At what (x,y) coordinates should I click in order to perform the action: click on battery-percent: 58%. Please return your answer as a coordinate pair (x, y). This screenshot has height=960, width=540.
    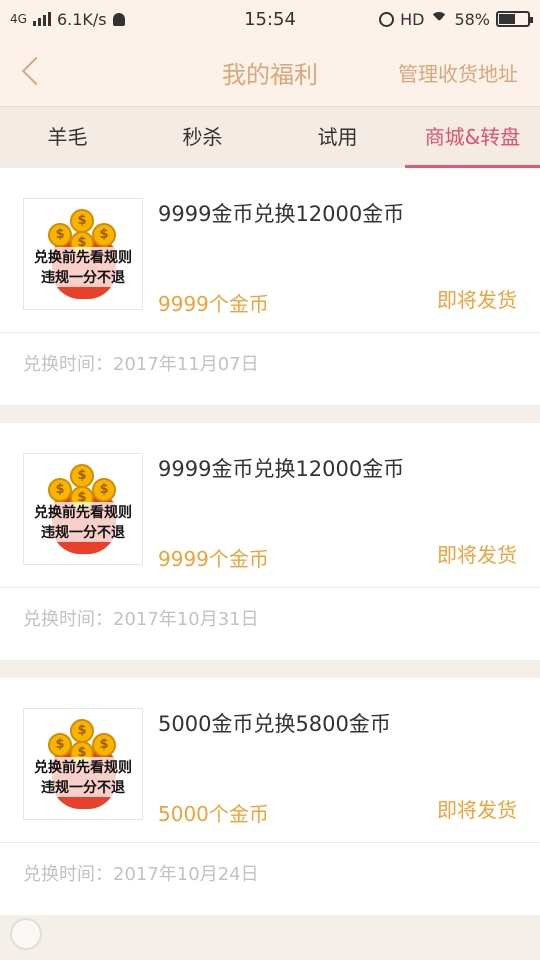
    Looking at the image, I should click on (472, 19).